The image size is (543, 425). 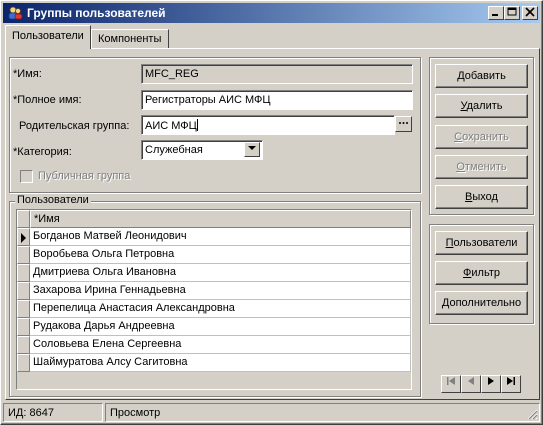 I want to click on minimize-icon, so click(x=495, y=15).